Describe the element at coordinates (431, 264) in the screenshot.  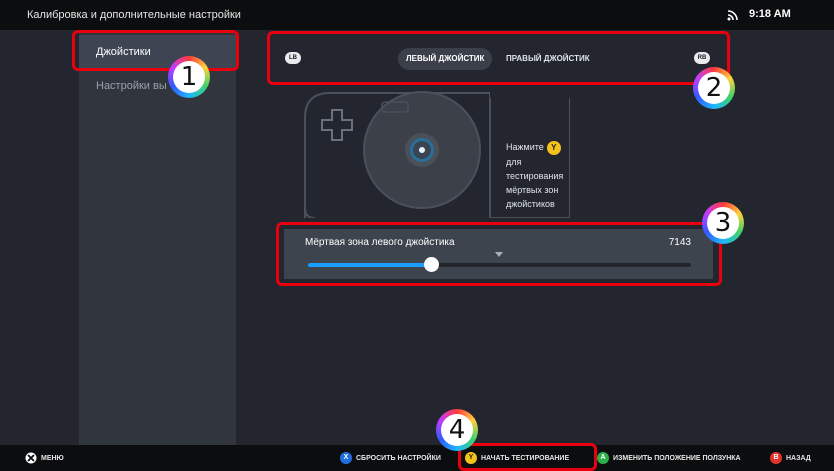
I see `slider-handle` at that location.